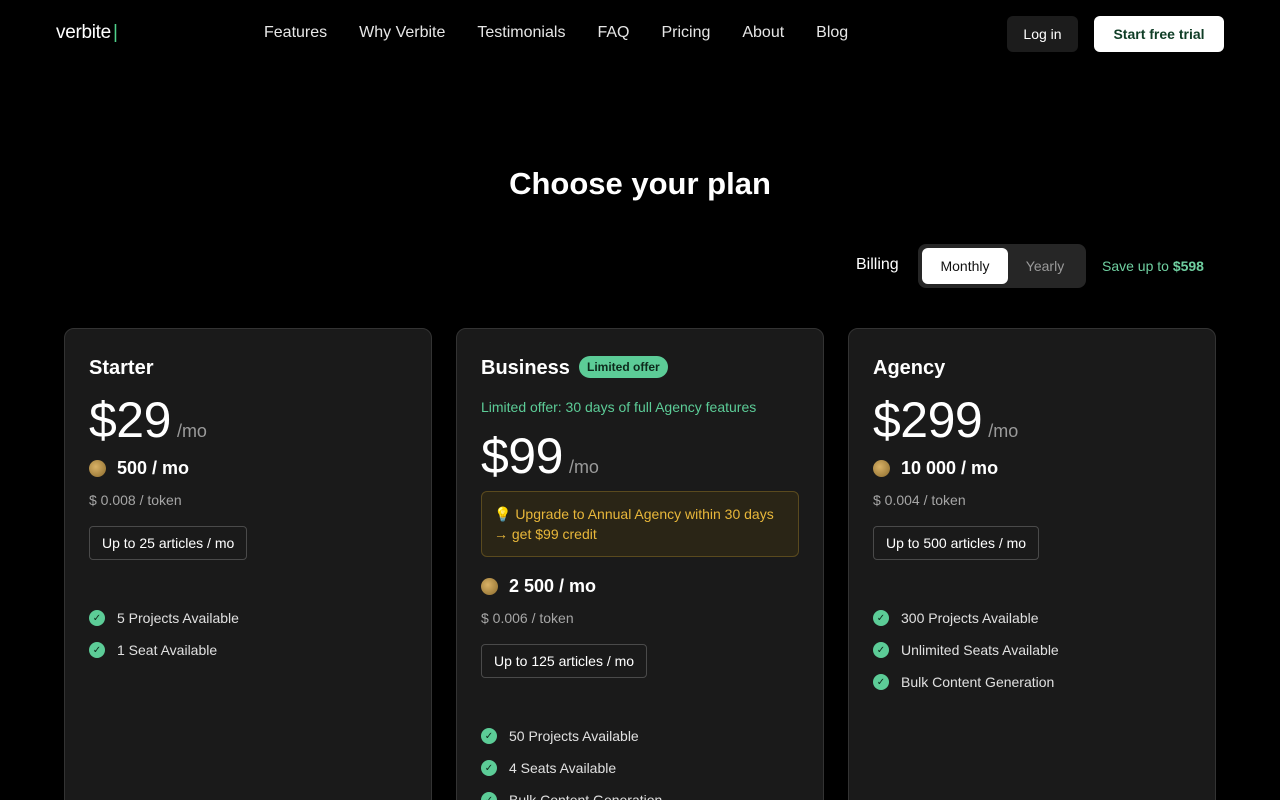 The width and height of the screenshot is (1280, 800). Describe the element at coordinates (135, 500) in the screenshot. I see `token-price: $ 0.008 / token` at that location.